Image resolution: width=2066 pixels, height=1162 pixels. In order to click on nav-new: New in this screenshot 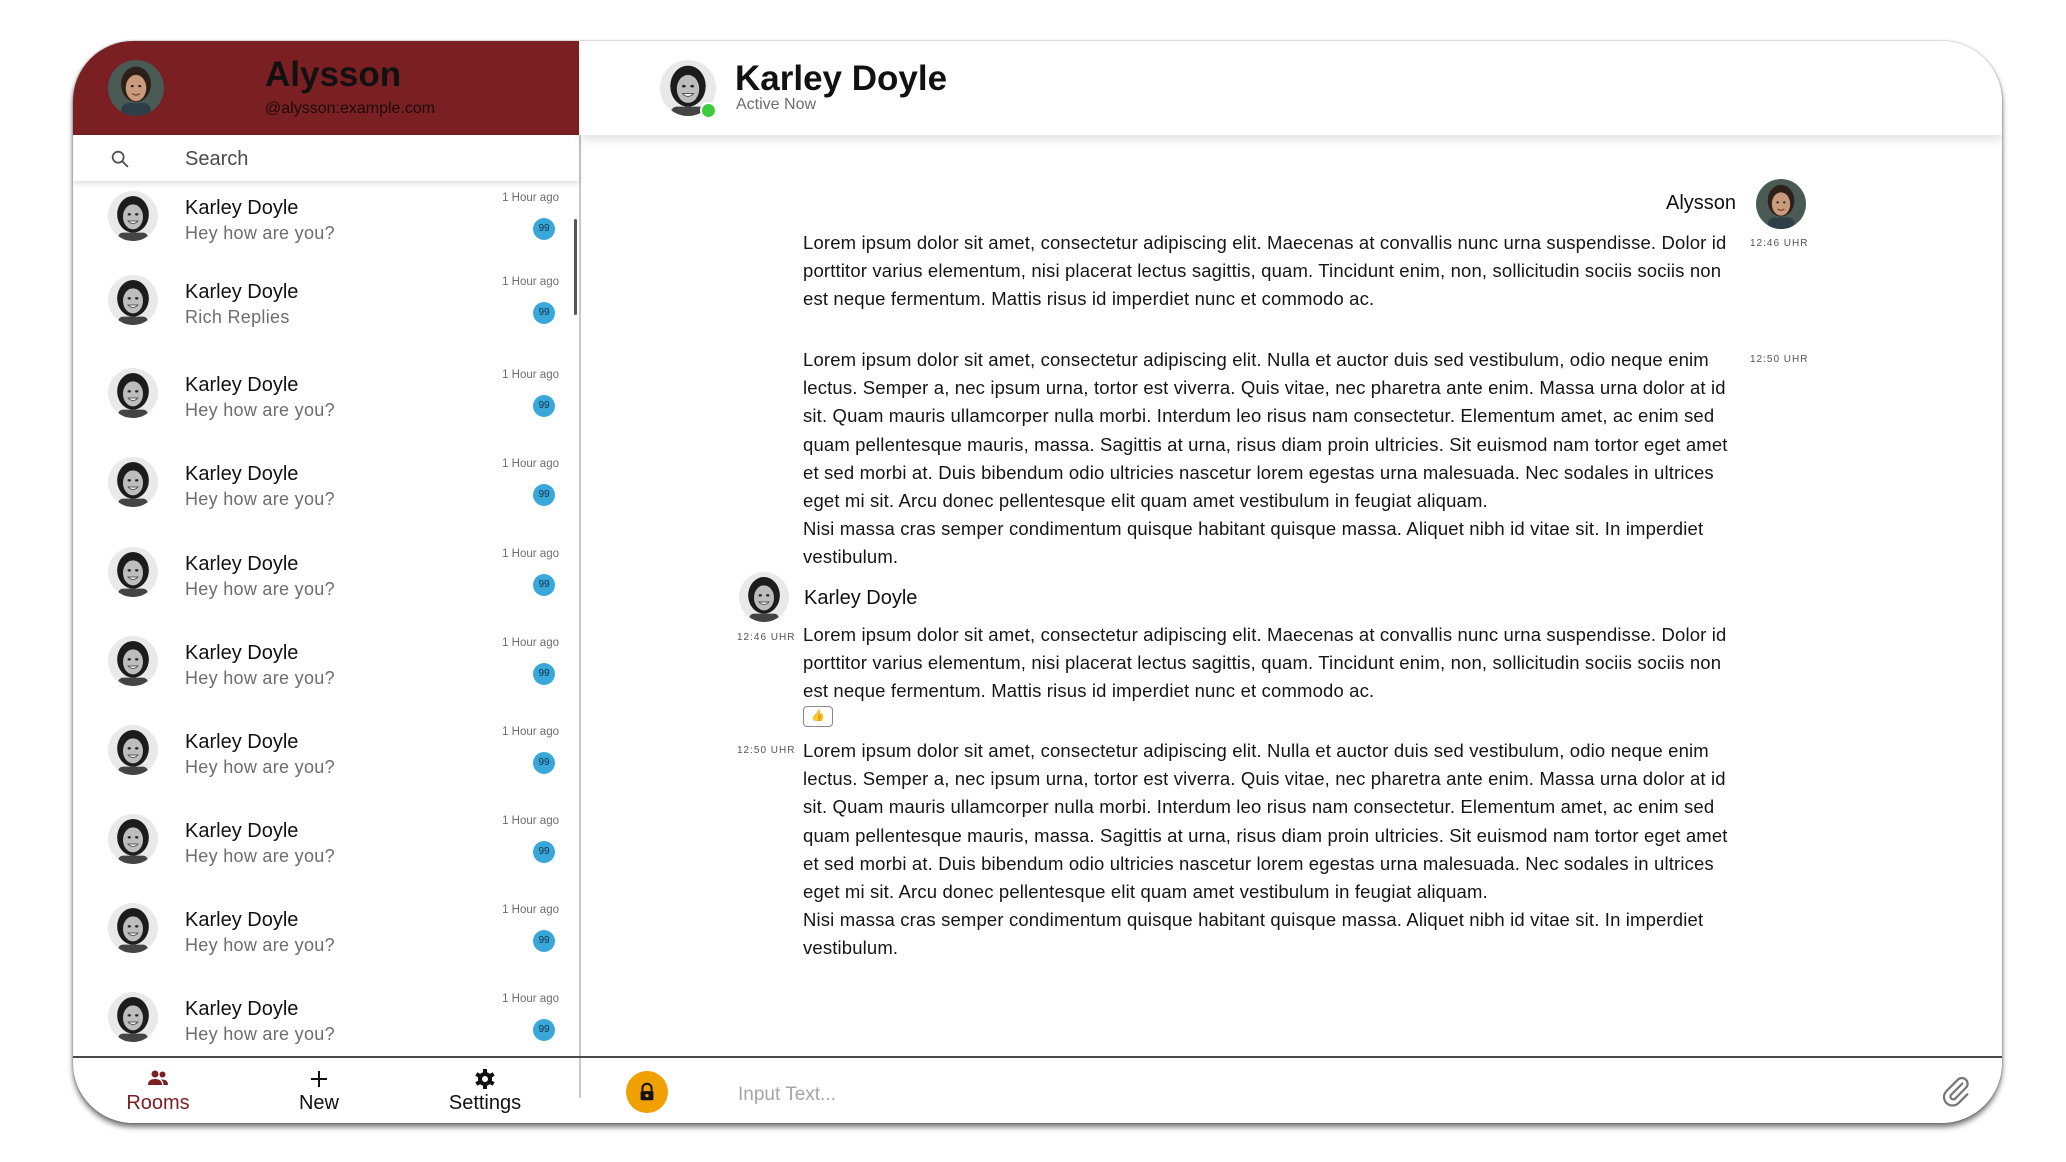, I will do `click(319, 1088)`.